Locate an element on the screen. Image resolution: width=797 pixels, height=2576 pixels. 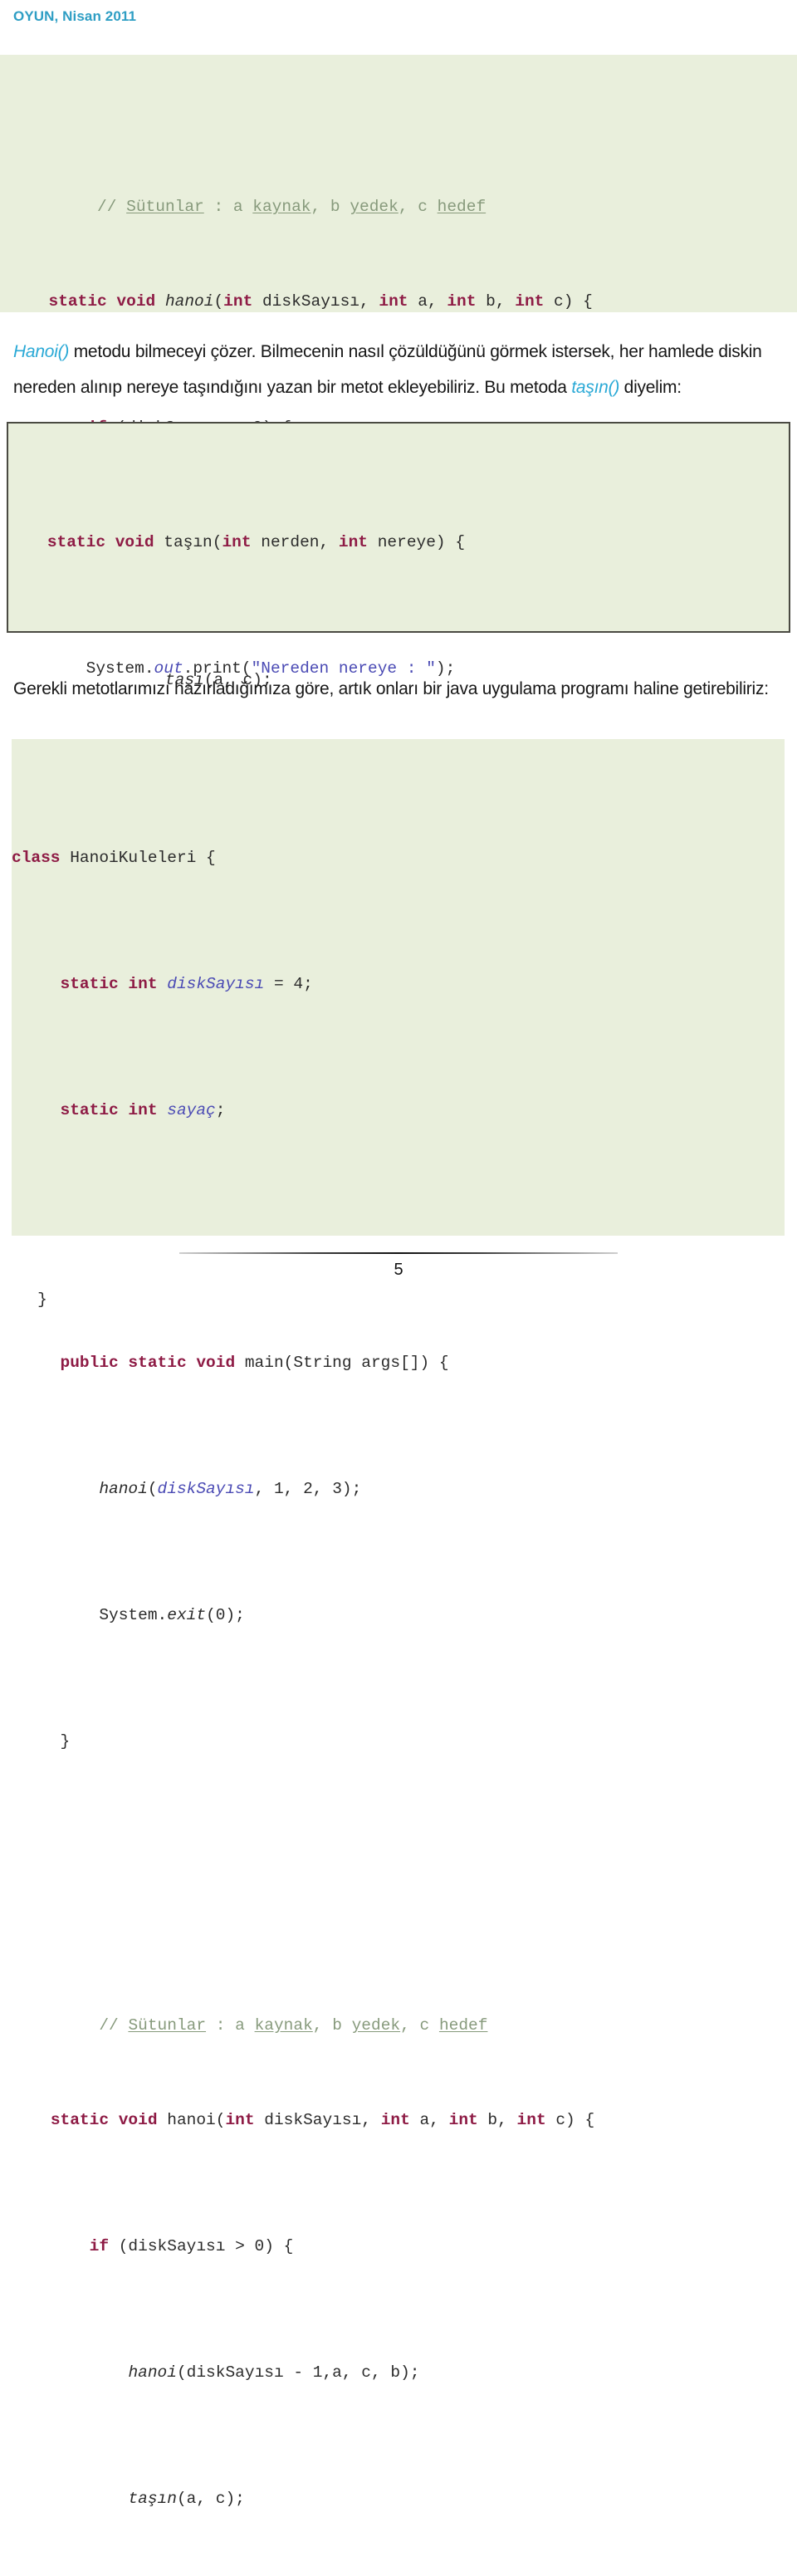
method-exit: exit is located at coordinates (187, 1615).